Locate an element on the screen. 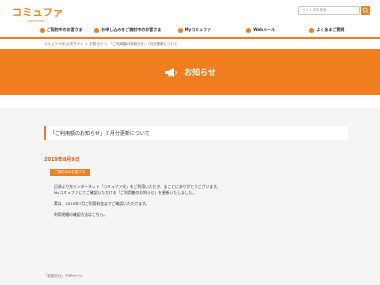 This screenshot has width=380, height=285. logo-text: コミュファ is located at coordinates (38, 13).